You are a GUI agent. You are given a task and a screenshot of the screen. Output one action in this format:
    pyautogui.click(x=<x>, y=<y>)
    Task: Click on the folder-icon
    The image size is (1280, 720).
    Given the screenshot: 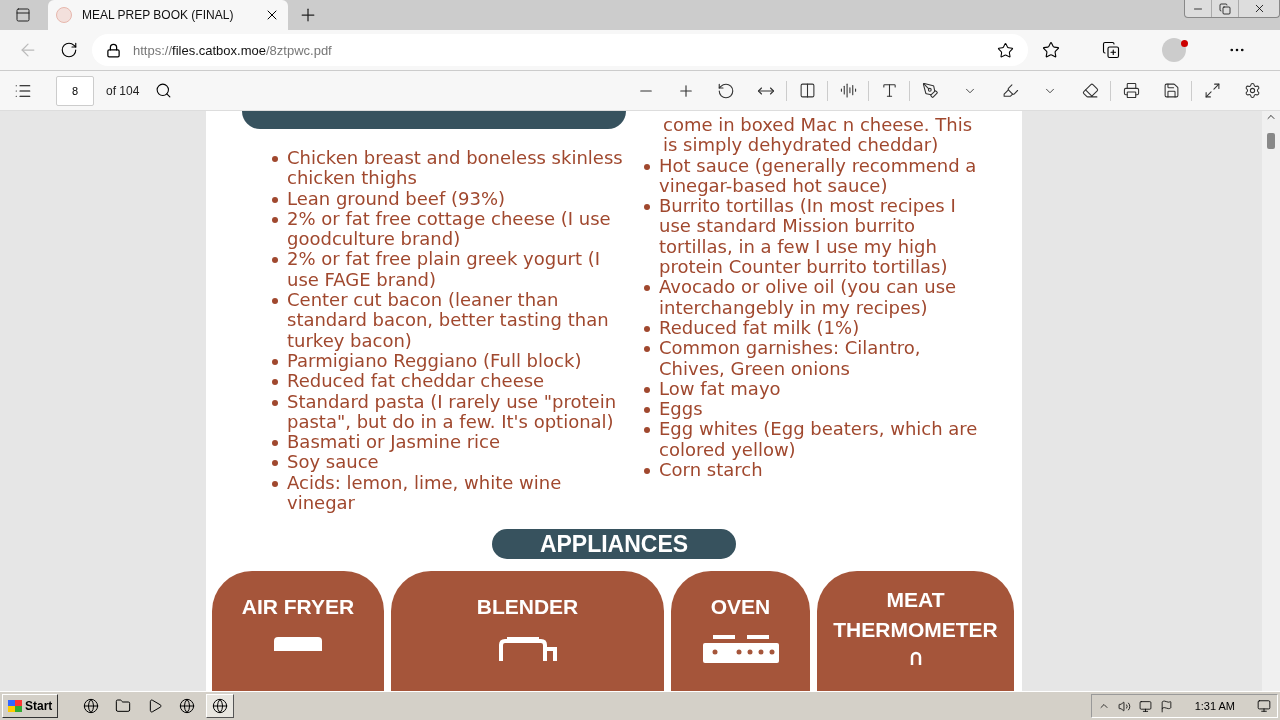 What is the action you would take?
    pyautogui.click(x=123, y=706)
    